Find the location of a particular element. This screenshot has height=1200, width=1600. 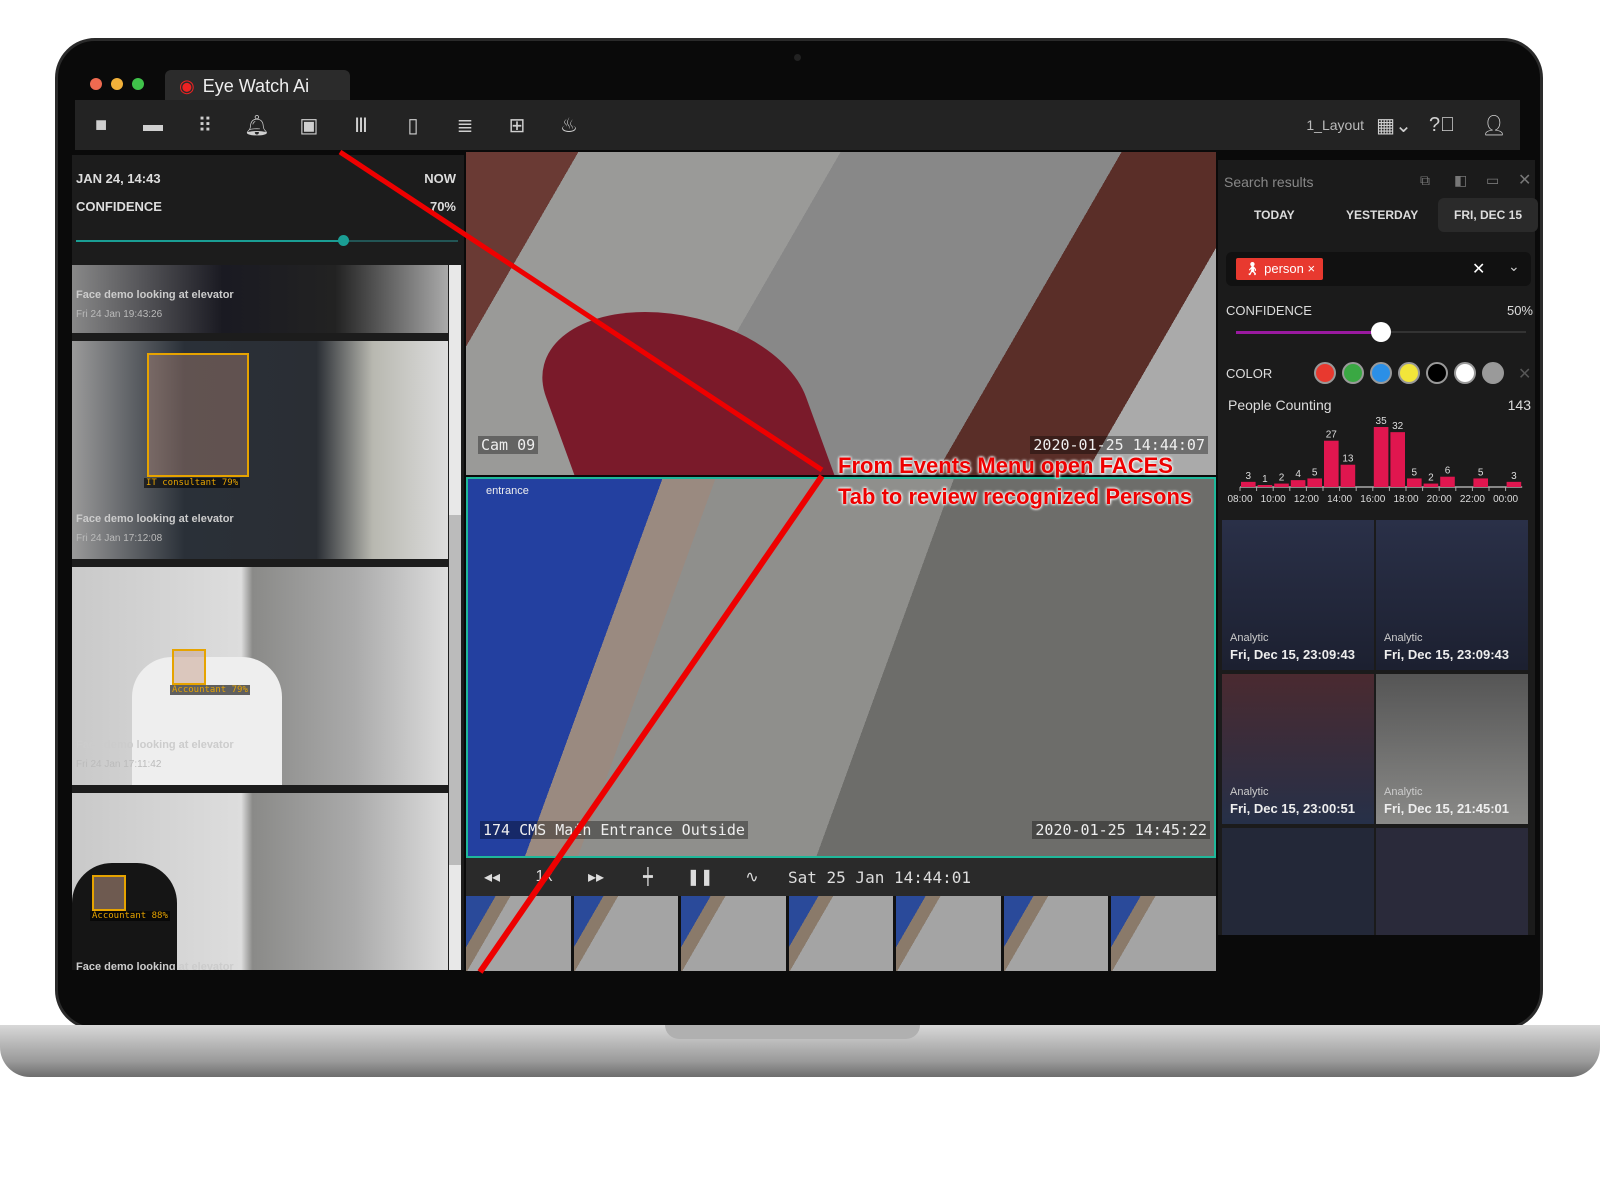

tab-yesterday: YESTERDAY is located at coordinates (1382, 215).